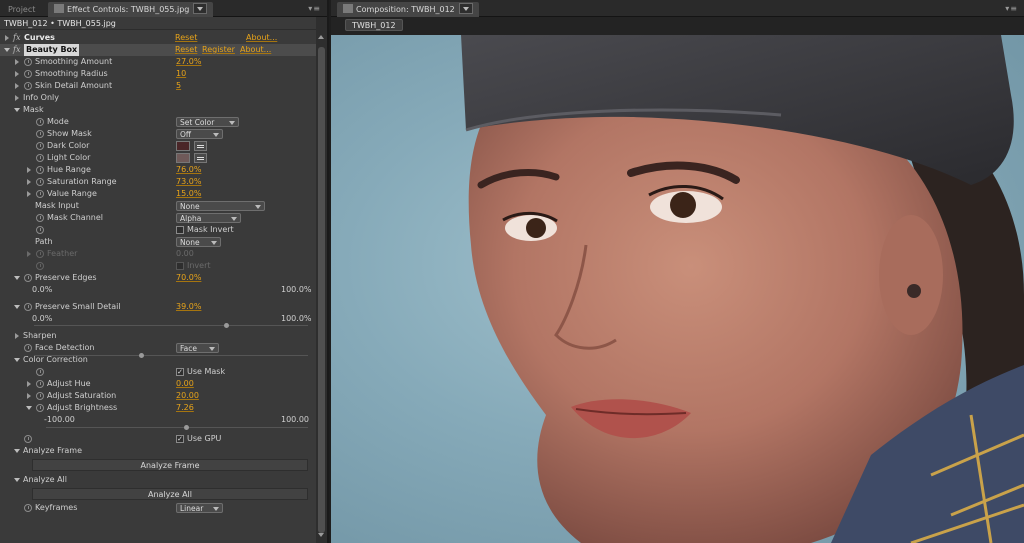  What do you see at coordinates (17, 451) in the screenshot?
I see `collapse-analyze-frame-icon` at bounding box center [17, 451].